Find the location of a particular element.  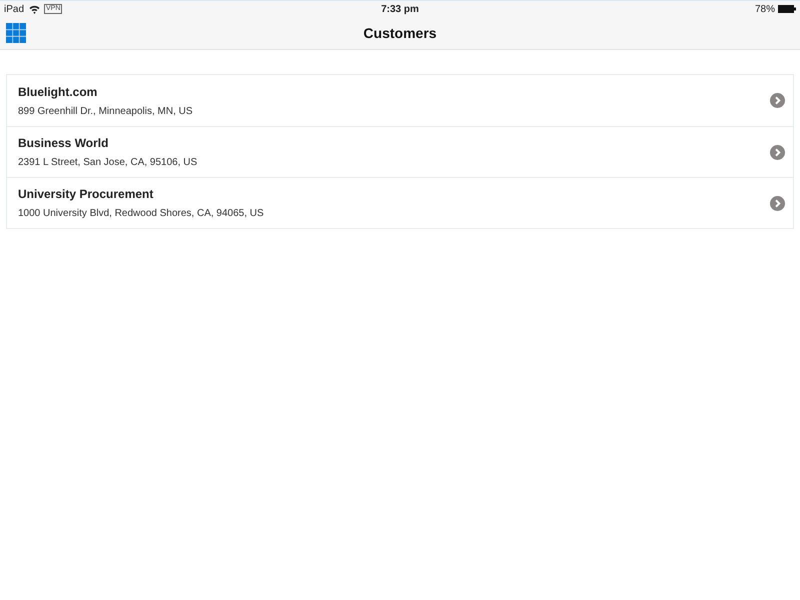

customer-name: University Procurement is located at coordinates (86, 194).